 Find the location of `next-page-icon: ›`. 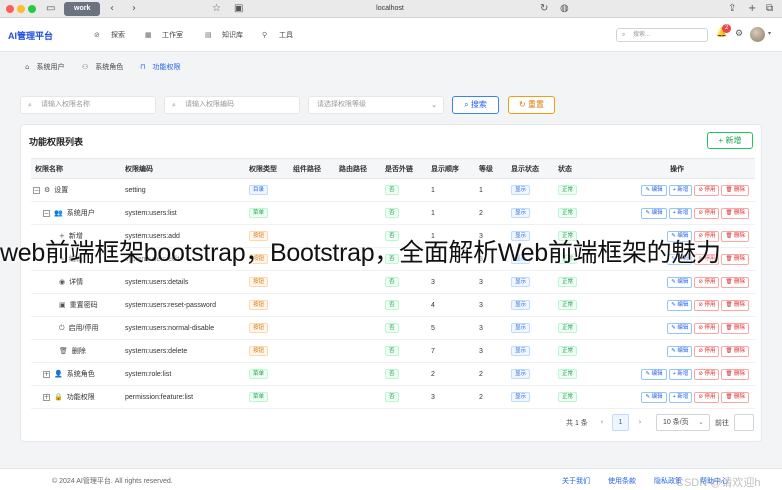

next-page-icon: › is located at coordinates (640, 422).